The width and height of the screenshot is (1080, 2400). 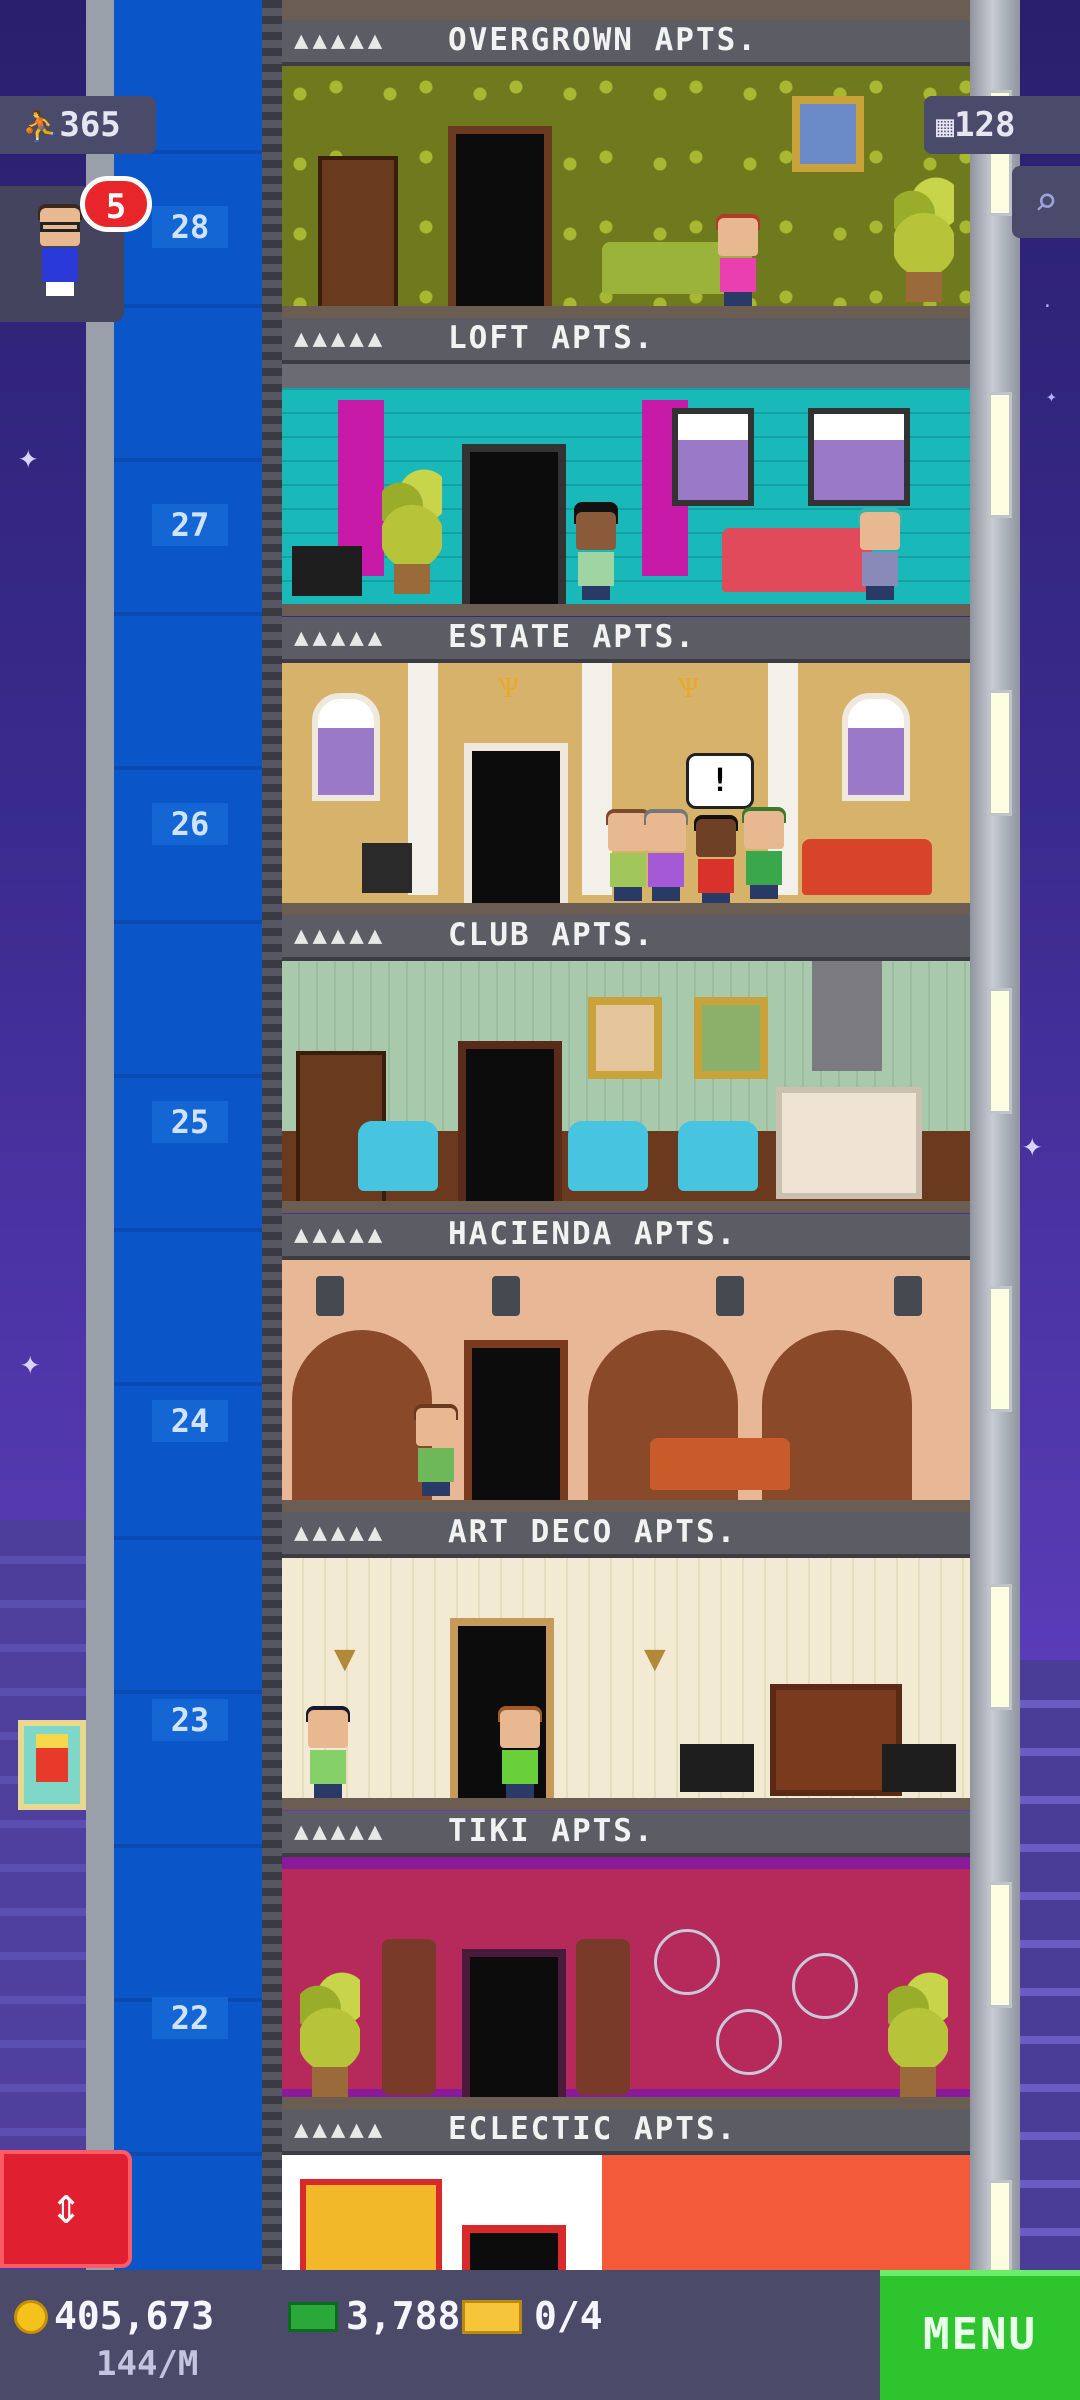 I want to click on population-counter: ⛹365, so click(x=78, y=125).